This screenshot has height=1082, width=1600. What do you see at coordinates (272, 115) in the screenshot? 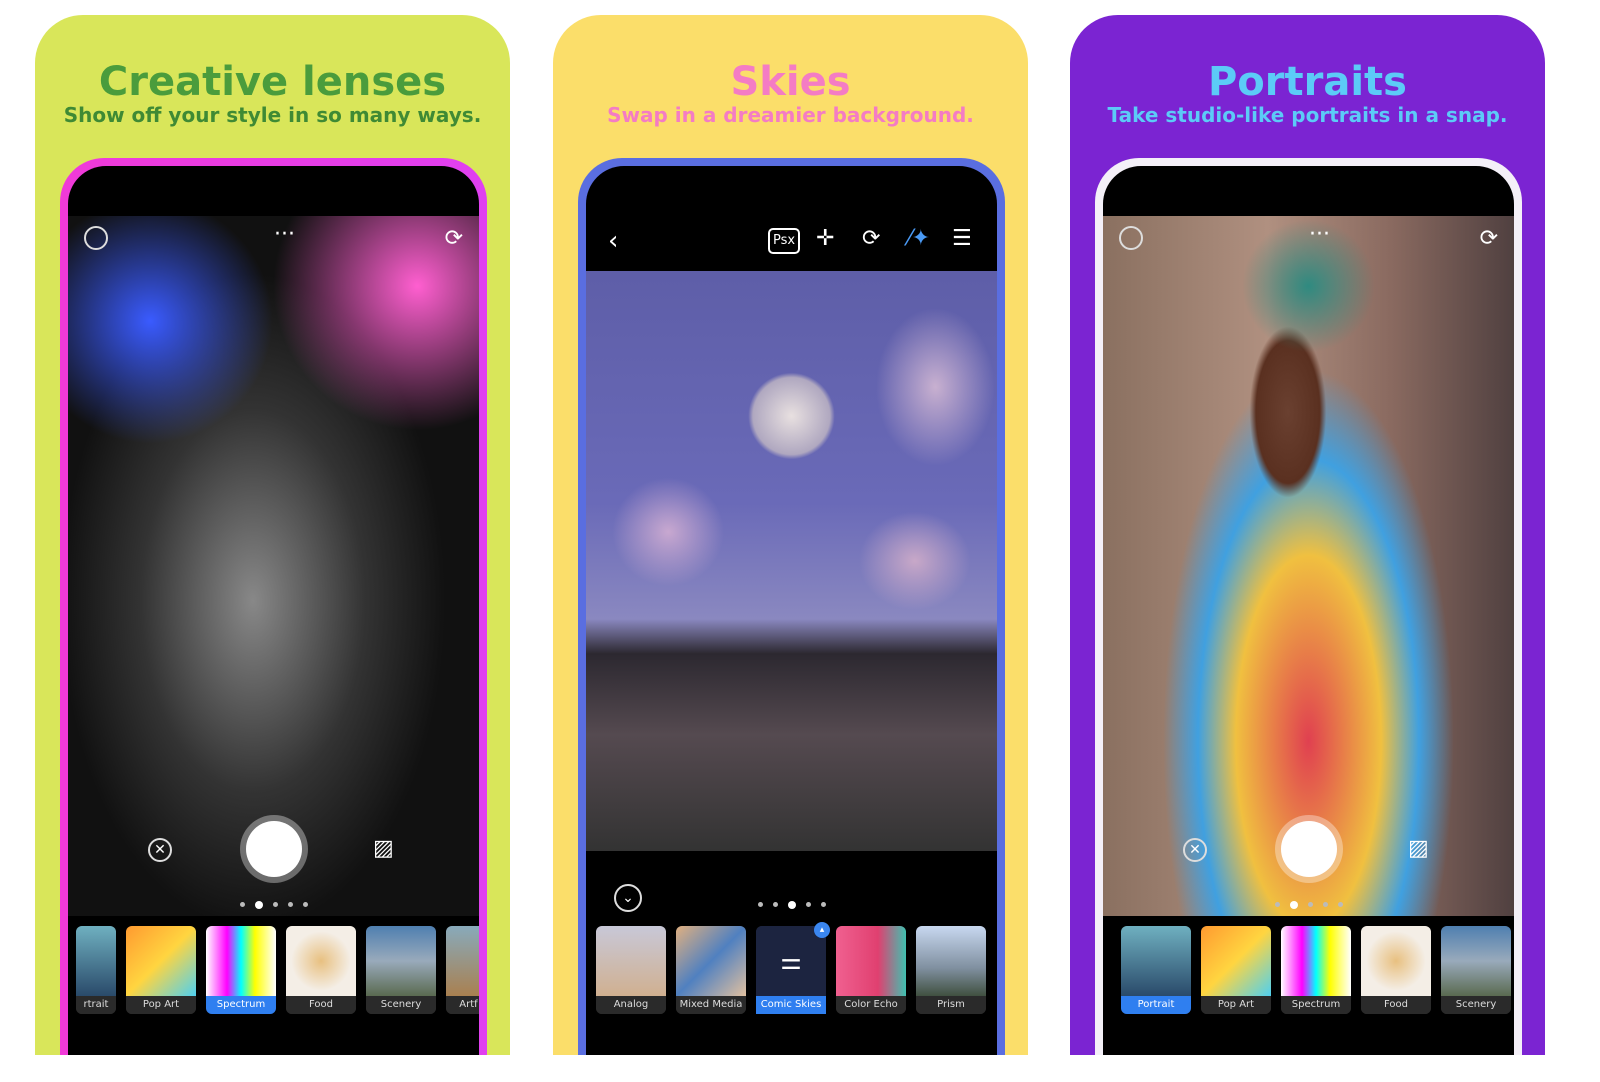
I see `panel-subtitle: Show off your style in so many ways.` at bounding box center [272, 115].